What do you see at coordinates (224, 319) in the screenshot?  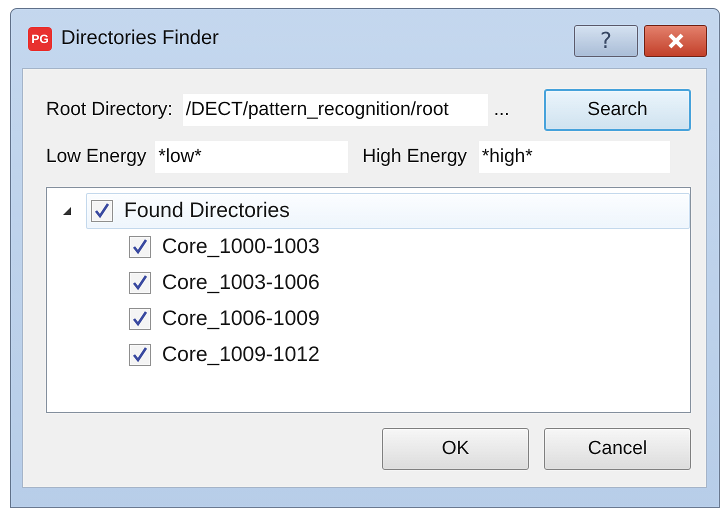 I see `tree-item: Core_1006-1009` at bounding box center [224, 319].